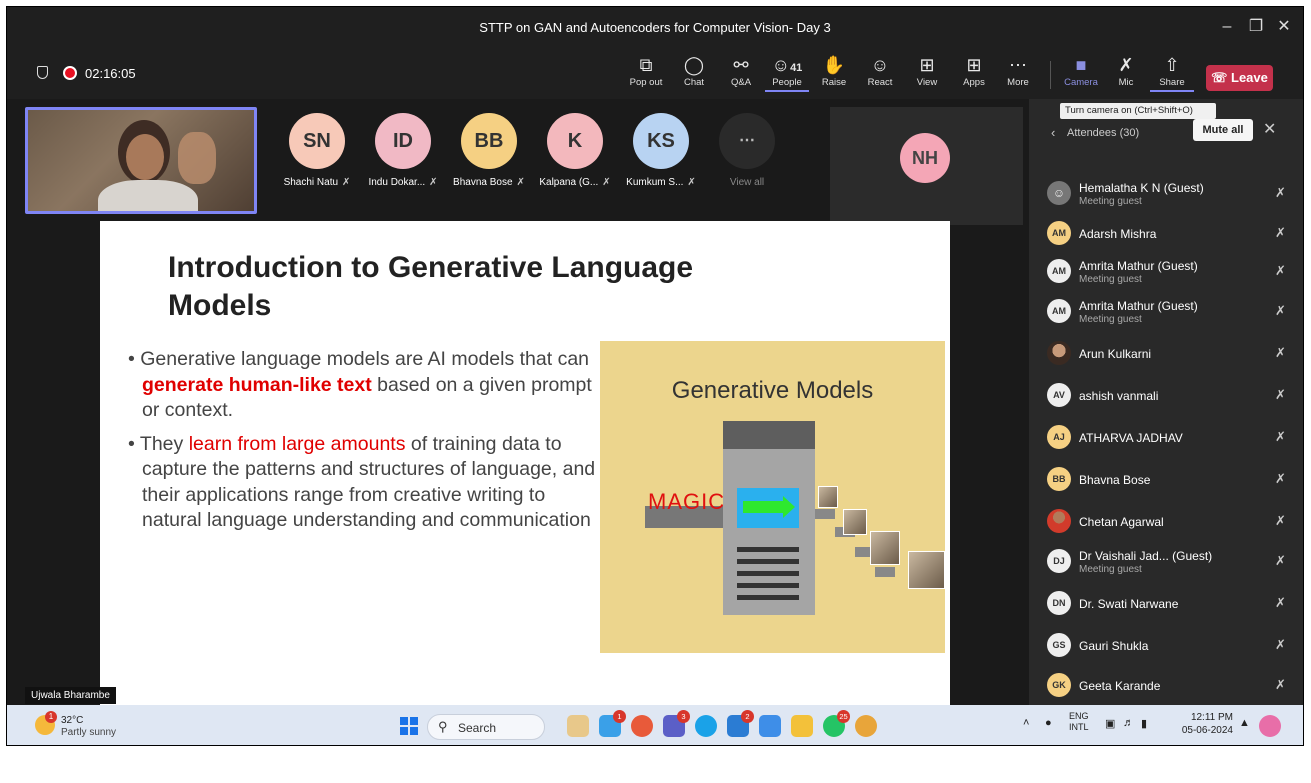 Image resolution: width=1311 pixels, height=783 pixels. What do you see at coordinates (706, 726) in the screenshot?
I see `app-icon-edge` at bounding box center [706, 726].